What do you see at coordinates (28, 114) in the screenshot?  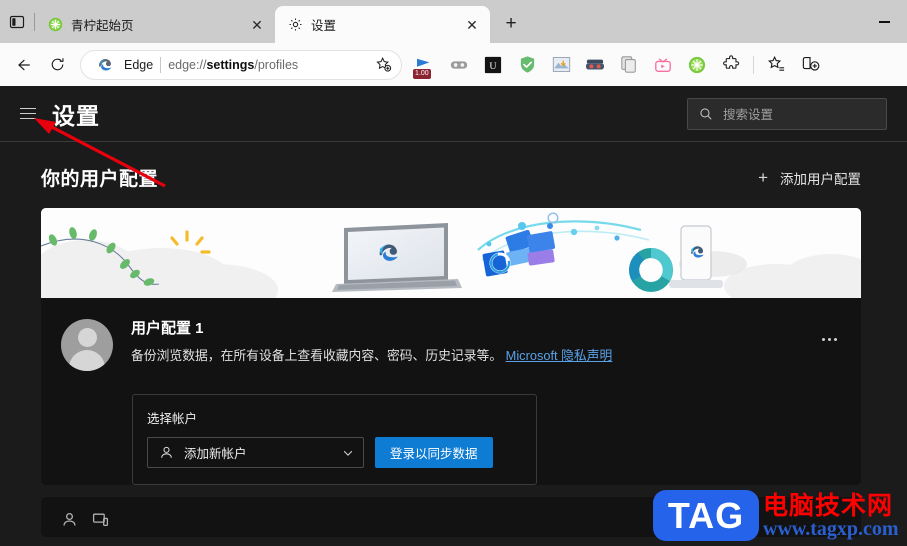 I see `hamburger-menu-icon` at bounding box center [28, 114].